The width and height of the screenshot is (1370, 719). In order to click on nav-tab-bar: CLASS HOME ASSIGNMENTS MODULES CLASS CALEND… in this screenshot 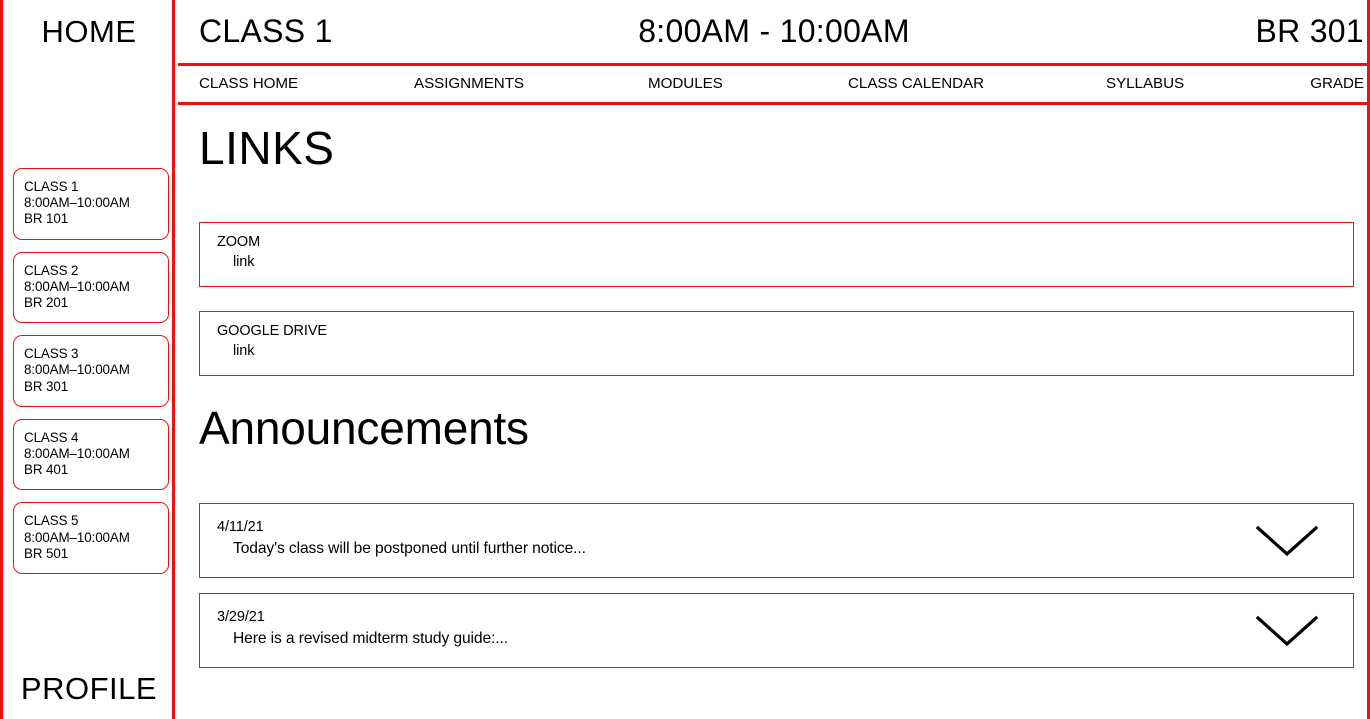, I will do `click(774, 85)`.